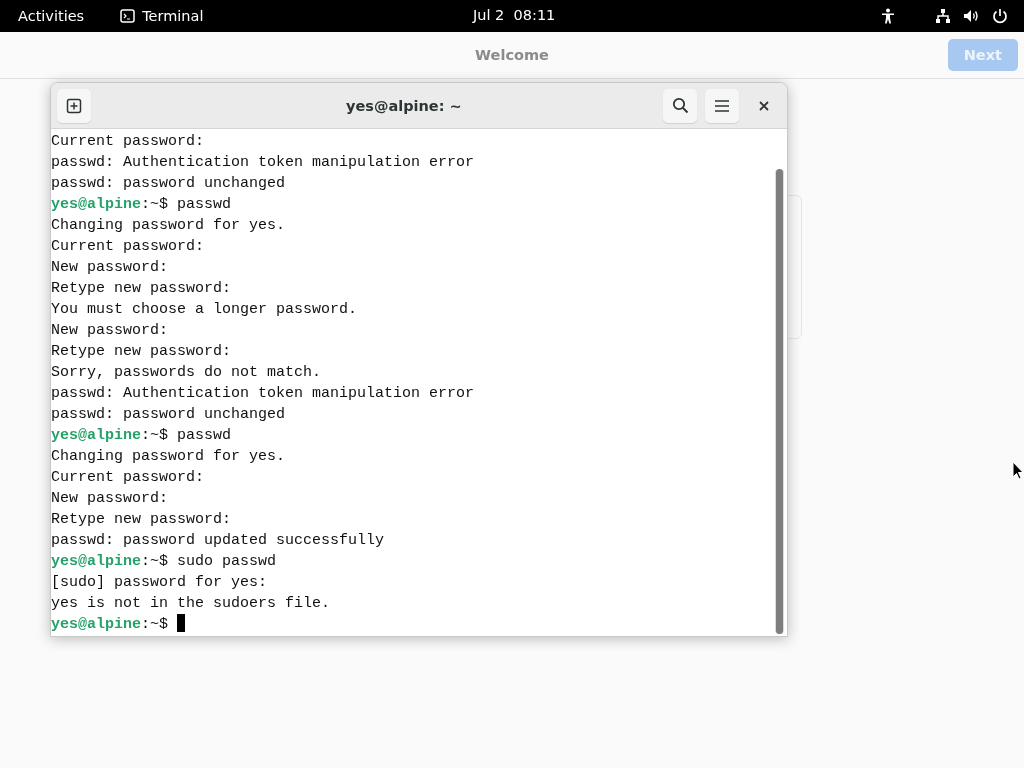  I want to click on power-icon, so click(1000, 16).